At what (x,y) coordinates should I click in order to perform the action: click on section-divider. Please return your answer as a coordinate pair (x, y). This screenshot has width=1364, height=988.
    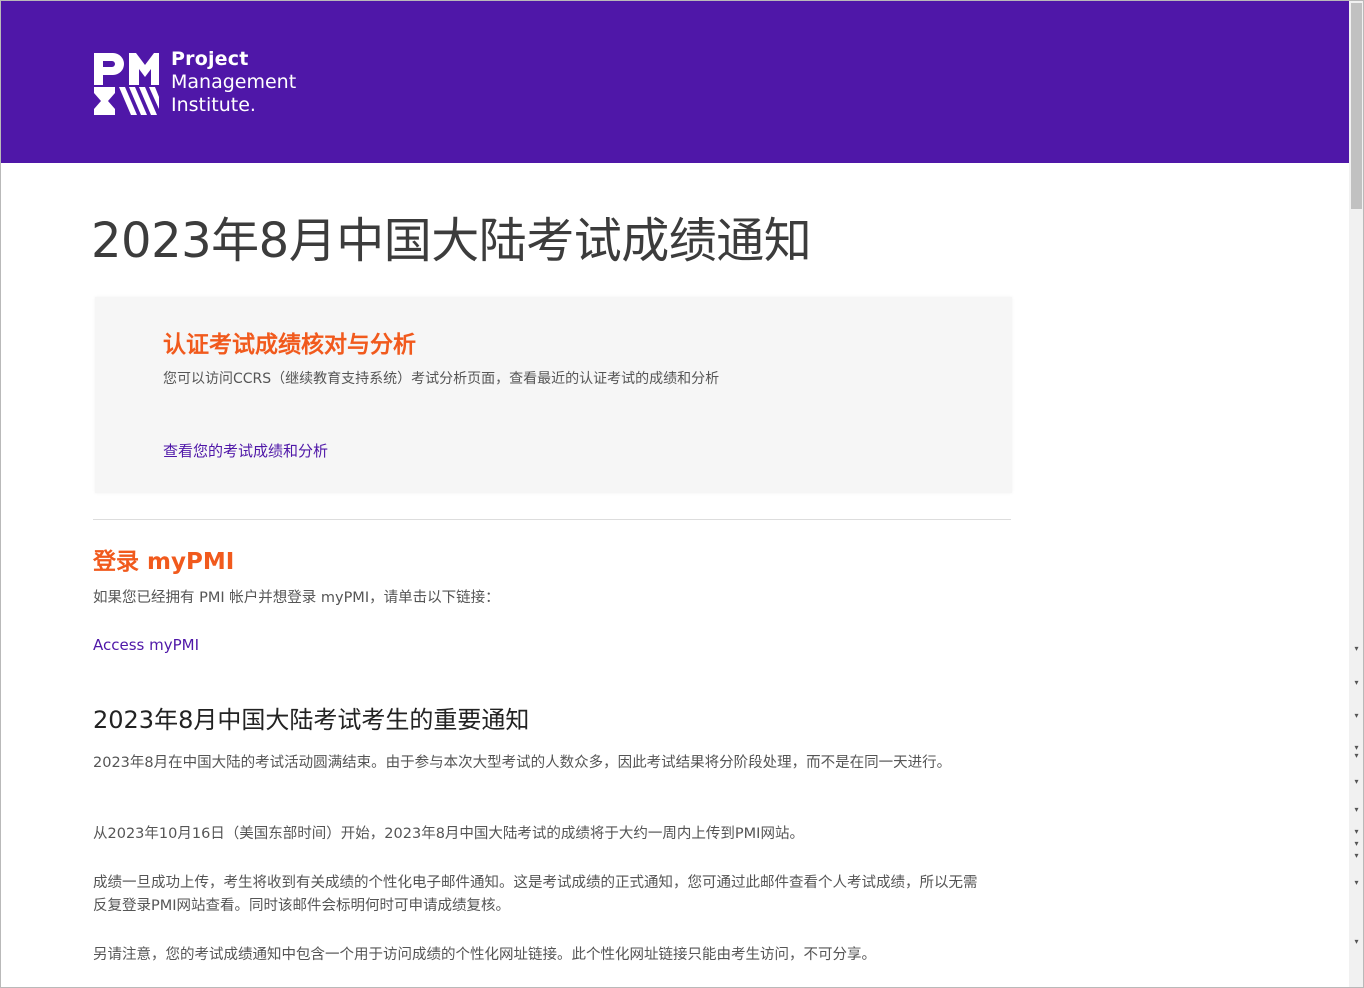
    Looking at the image, I should click on (552, 519).